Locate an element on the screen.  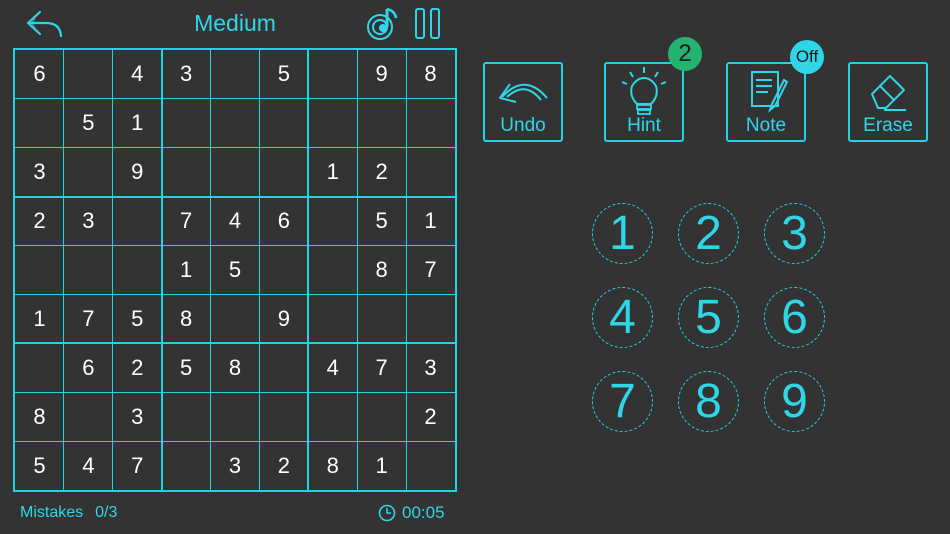
hint-label: Hint is located at coordinates (644, 125).